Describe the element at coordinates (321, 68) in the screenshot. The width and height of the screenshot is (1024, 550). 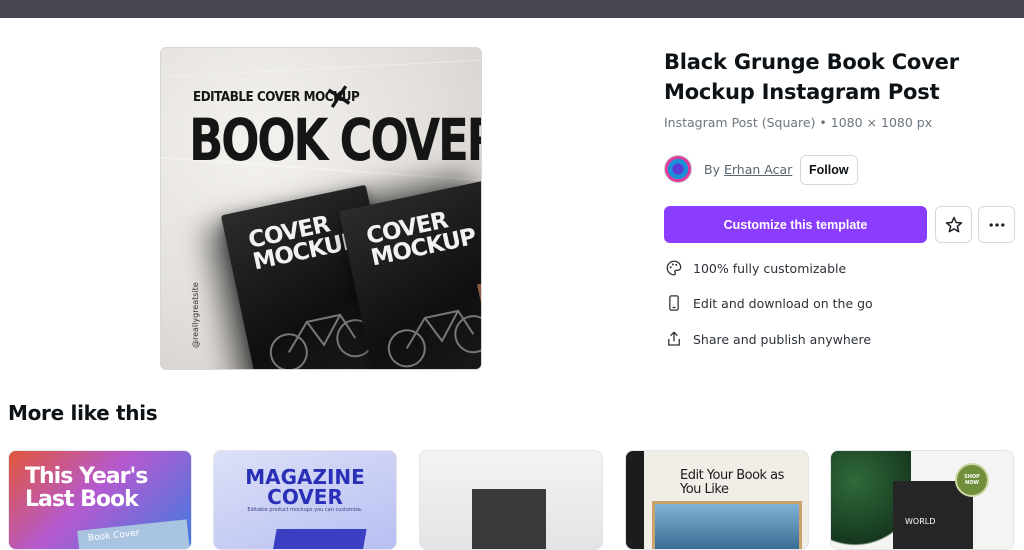
I see `paper-crease` at that location.